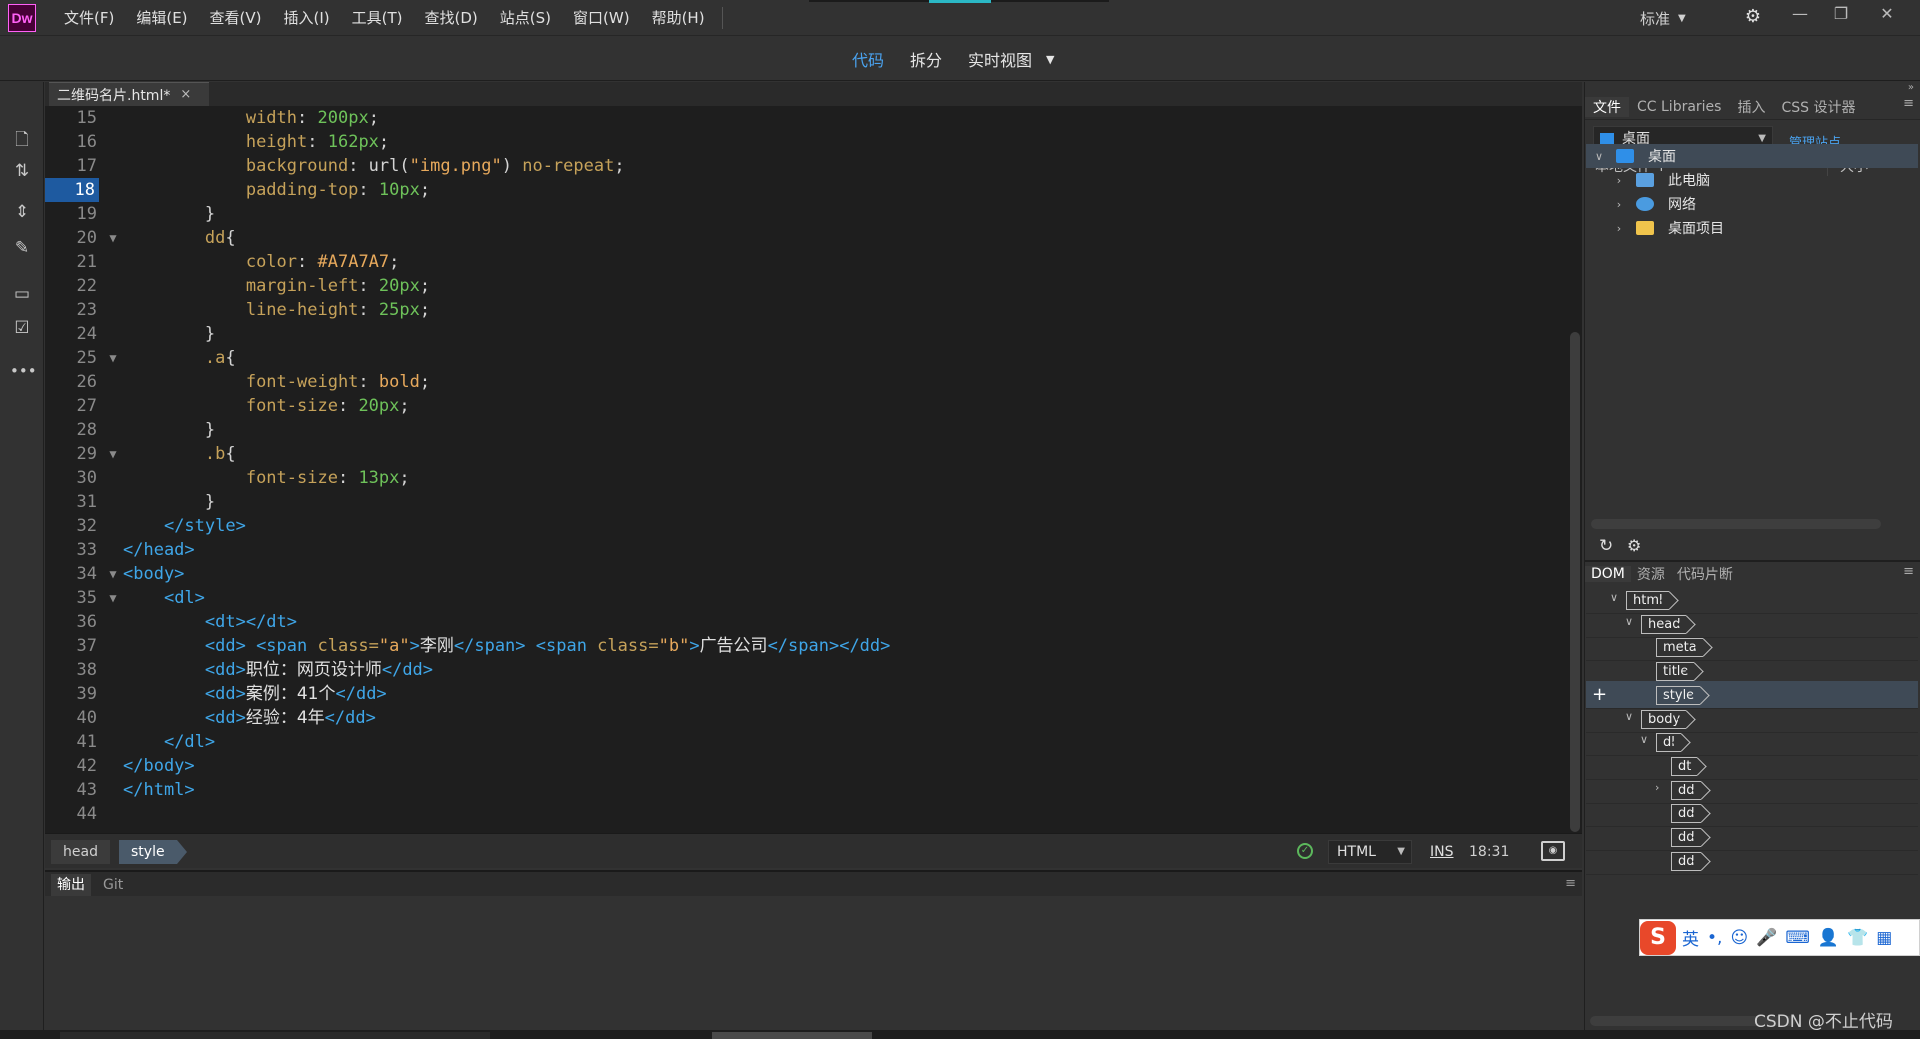 The image size is (1920, 1039). Describe the element at coordinates (1664, 719) in the screenshot. I see `dom-node-tag: body` at that location.